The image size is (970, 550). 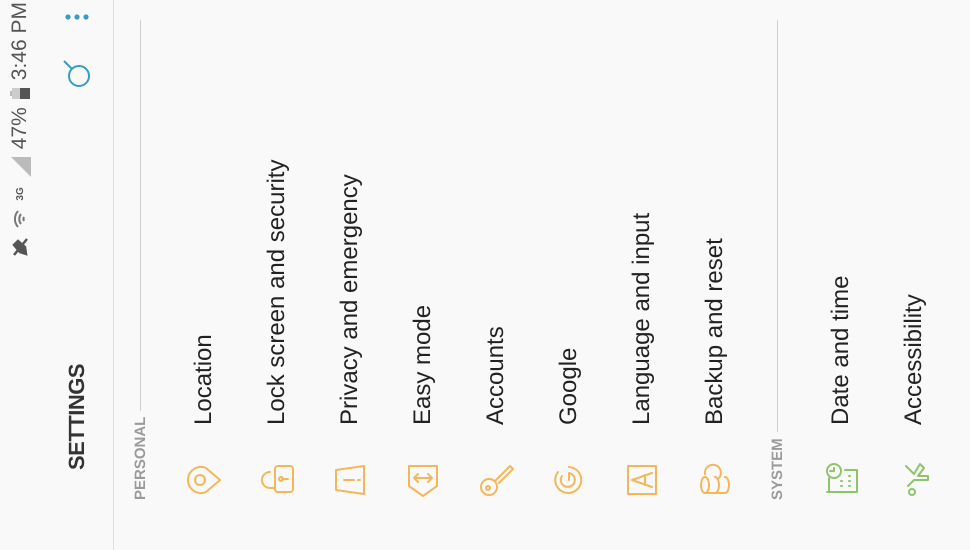 What do you see at coordinates (496, 375) in the screenshot?
I see `settings-item-label: Accounts` at bounding box center [496, 375].